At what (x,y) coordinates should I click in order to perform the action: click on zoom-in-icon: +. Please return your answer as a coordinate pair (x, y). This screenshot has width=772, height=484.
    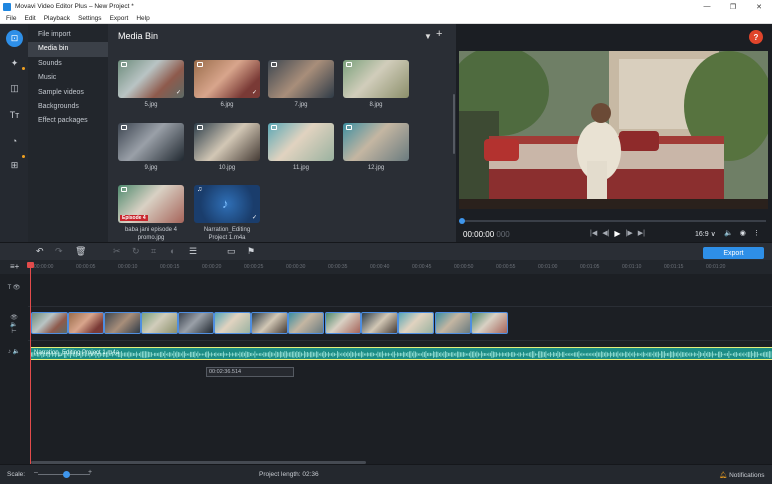
    Looking at the image, I should click on (90, 472).